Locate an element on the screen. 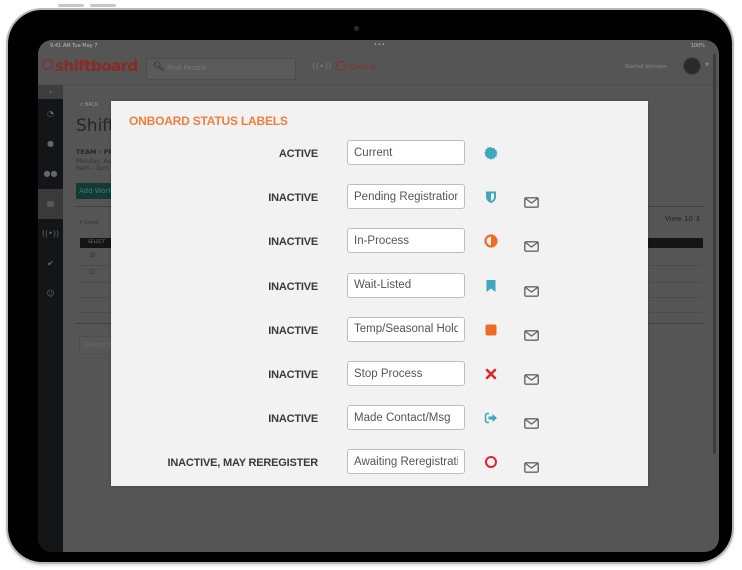  circle-outline-icon is located at coordinates (491, 461).